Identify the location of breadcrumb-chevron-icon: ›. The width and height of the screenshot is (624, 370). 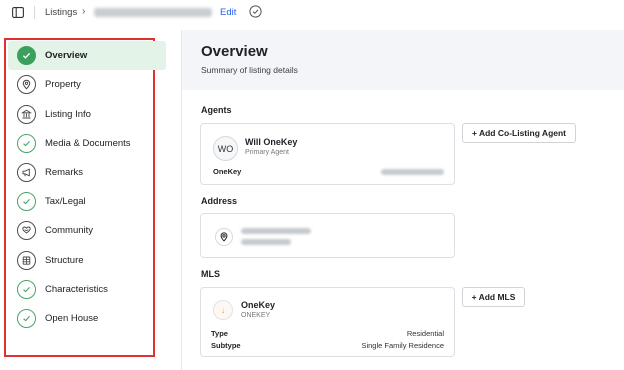
(84, 11).